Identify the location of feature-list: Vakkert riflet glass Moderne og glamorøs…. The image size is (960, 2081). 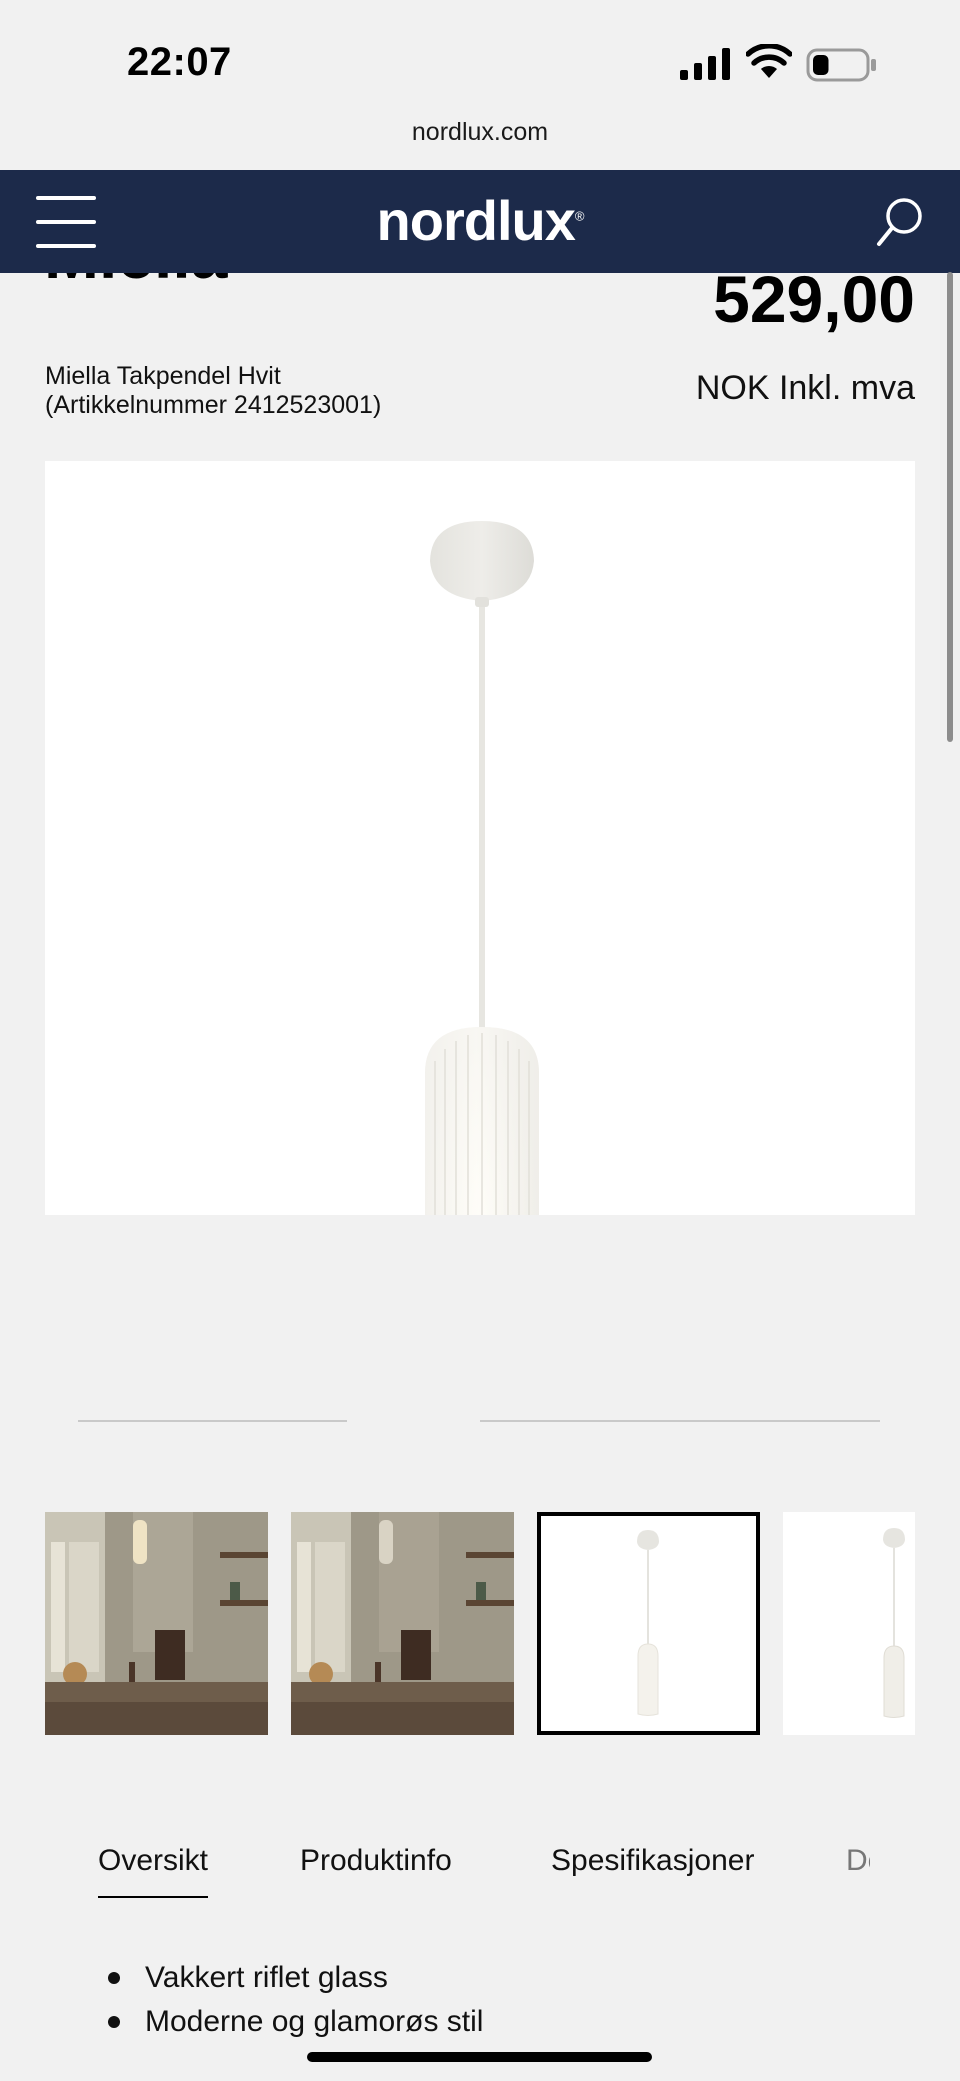
(291, 2000).